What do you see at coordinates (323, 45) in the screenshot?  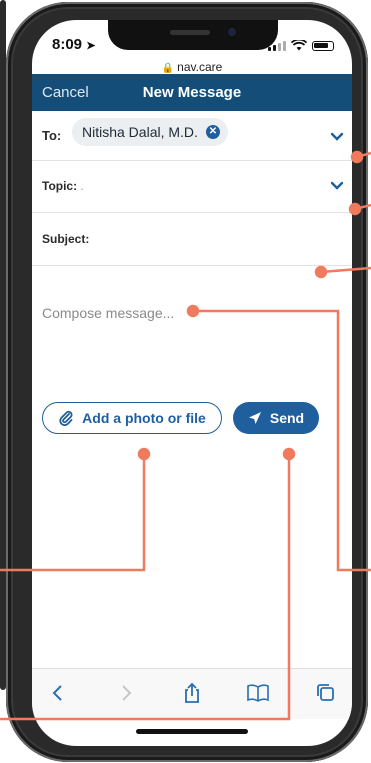 I see `battery-icon` at bounding box center [323, 45].